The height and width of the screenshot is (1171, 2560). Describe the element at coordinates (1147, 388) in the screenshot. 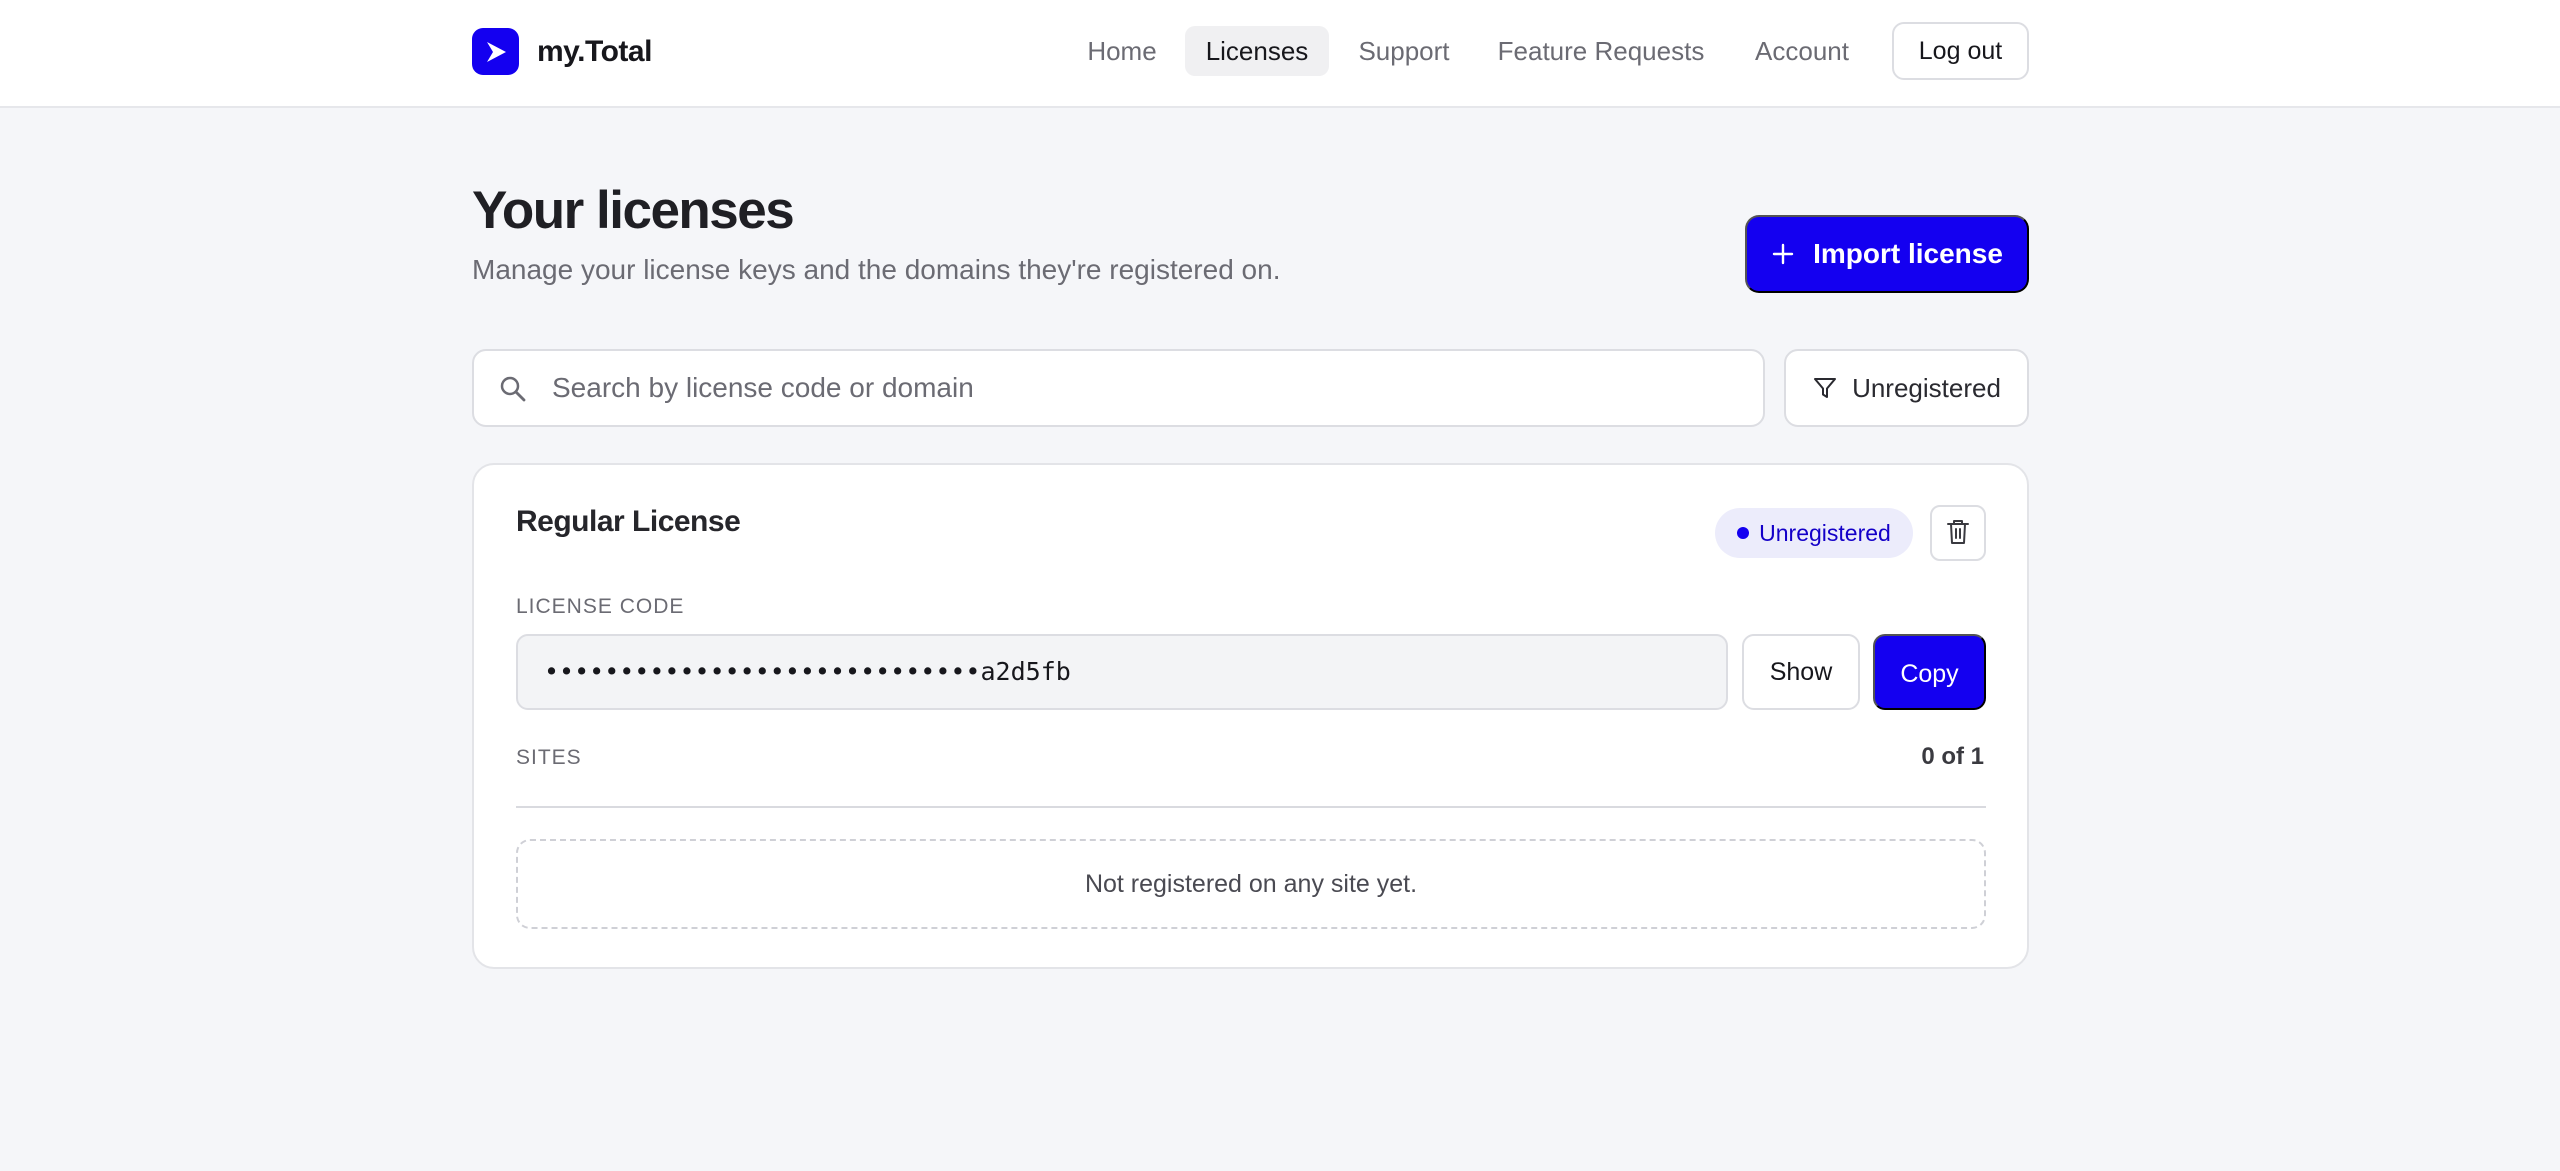

I see `search-input` at that location.